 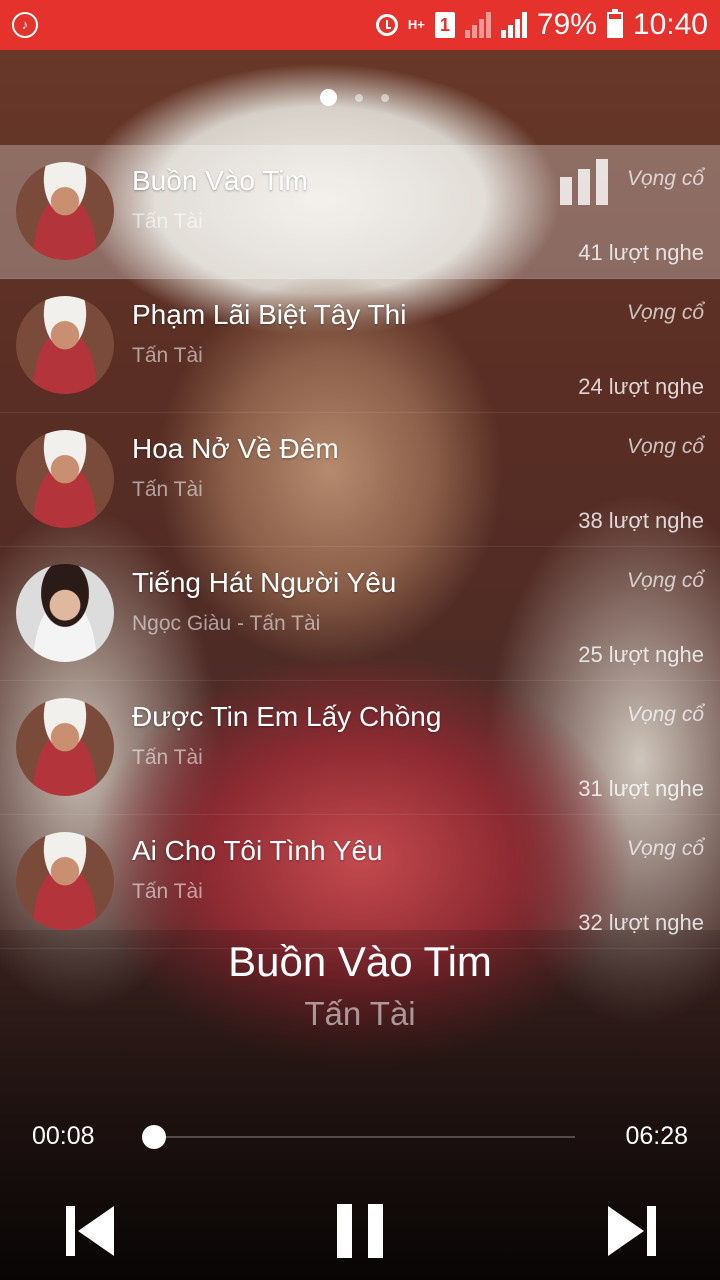 What do you see at coordinates (226, 623) in the screenshot?
I see `track-artist: Ngọc Giàu - Tấn Tài` at bounding box center [226, 623].